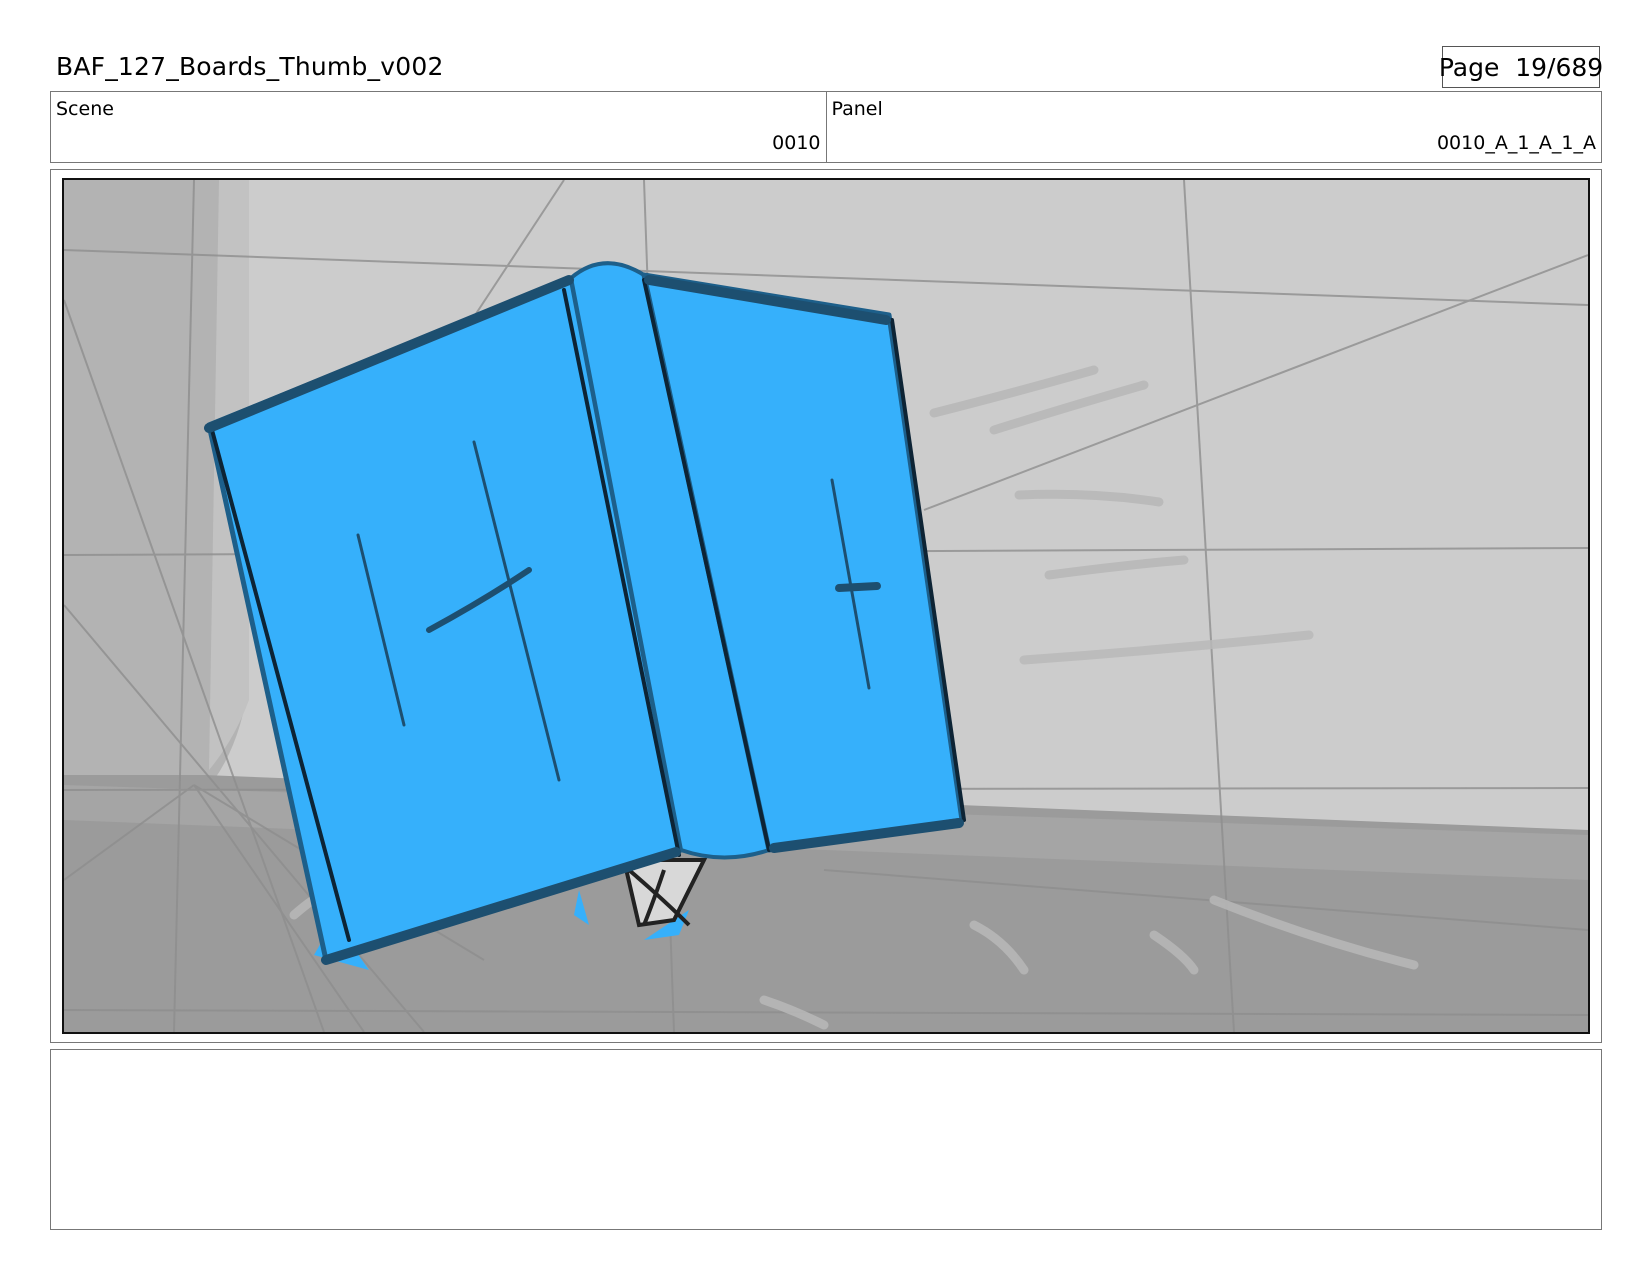  What do you see at coordinates (85, 109) in the screenshot?
I see `scene-label: Scene` at bounding box center [85, 109].